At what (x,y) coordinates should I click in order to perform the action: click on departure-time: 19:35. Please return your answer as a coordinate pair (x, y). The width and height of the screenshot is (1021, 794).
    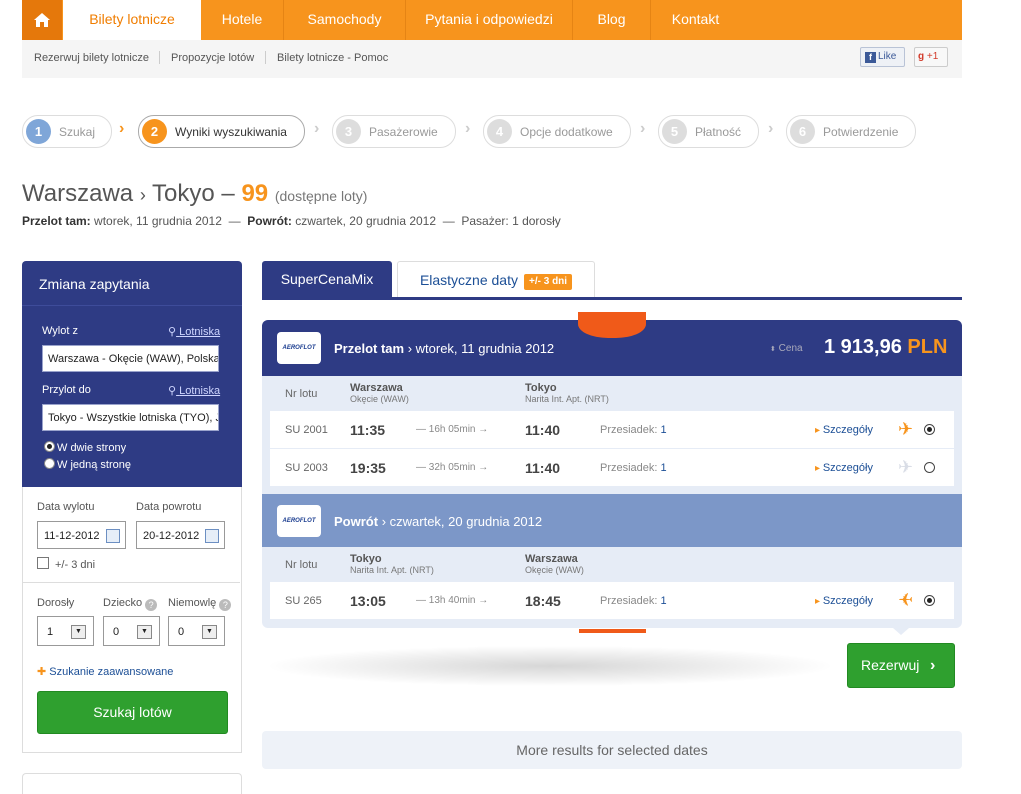
    Looking at the image, I should click on (368, 468).